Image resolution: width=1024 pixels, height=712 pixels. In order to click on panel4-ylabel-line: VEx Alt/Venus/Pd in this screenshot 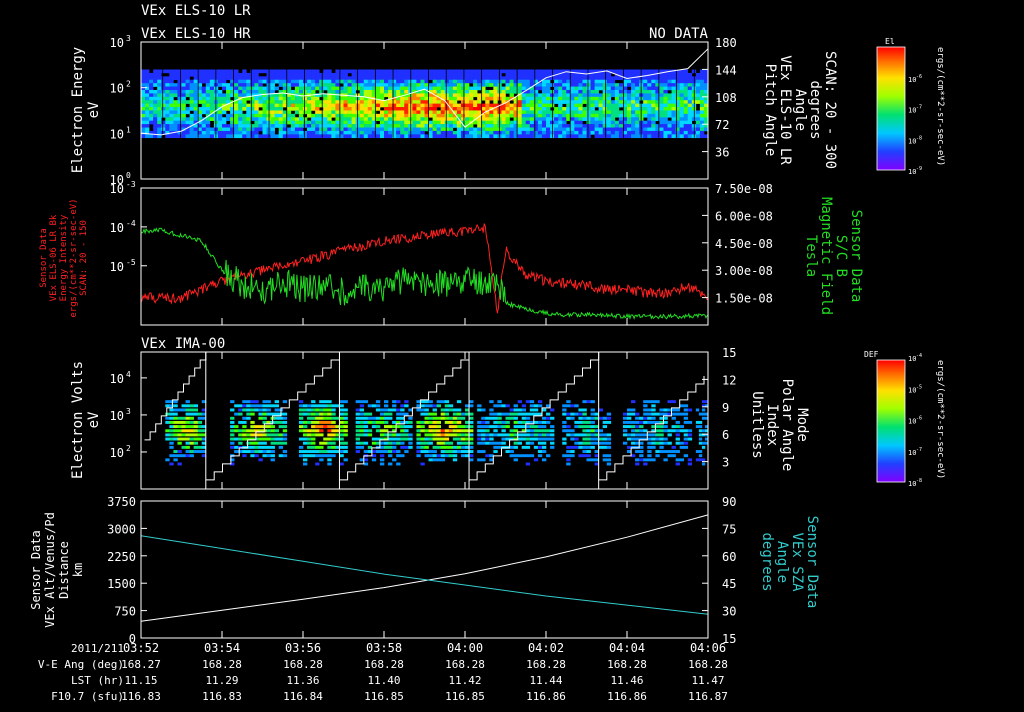, I will do `click(50, 570)`.